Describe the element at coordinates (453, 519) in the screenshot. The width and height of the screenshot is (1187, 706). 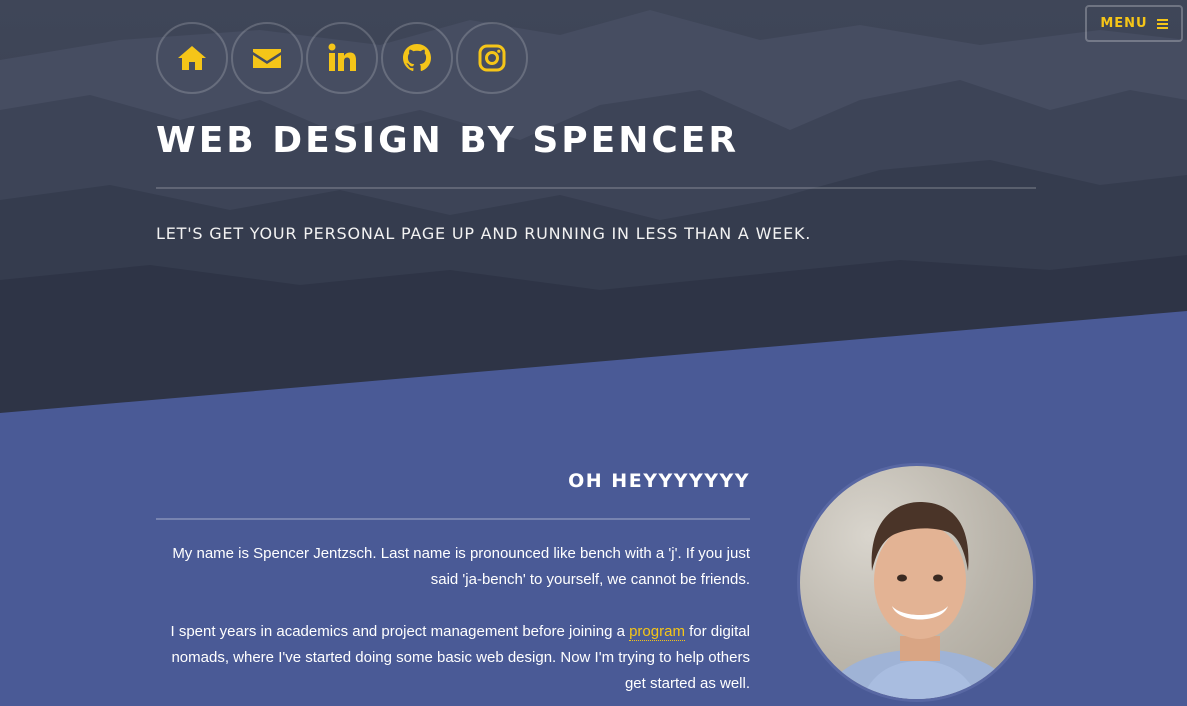
I see `about-divider` at that location.